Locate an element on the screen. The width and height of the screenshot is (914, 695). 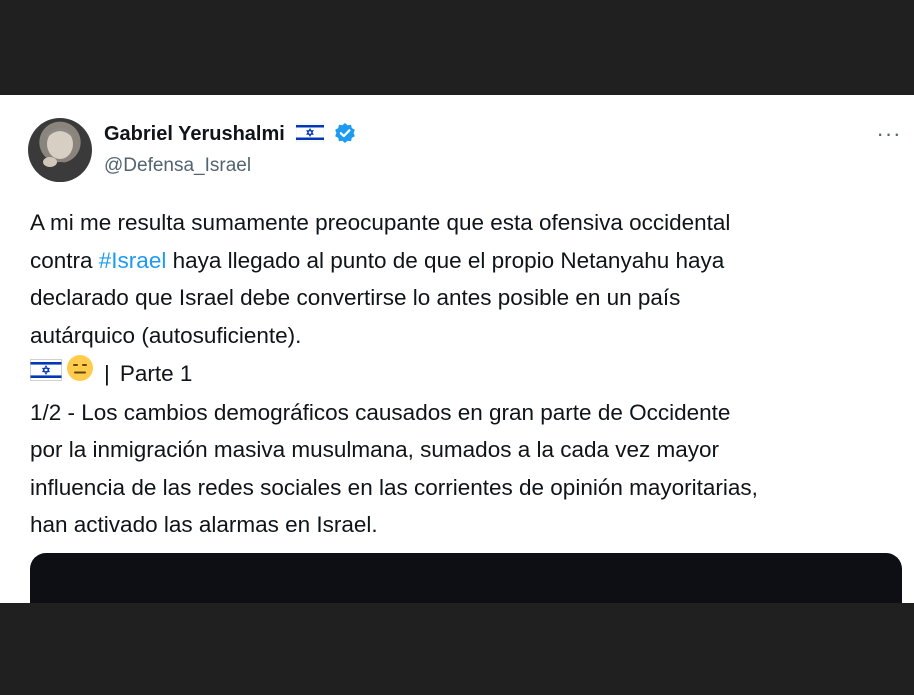
tweet-line: han activado las alarmas en Israel. is located at coordinates (204, 524).